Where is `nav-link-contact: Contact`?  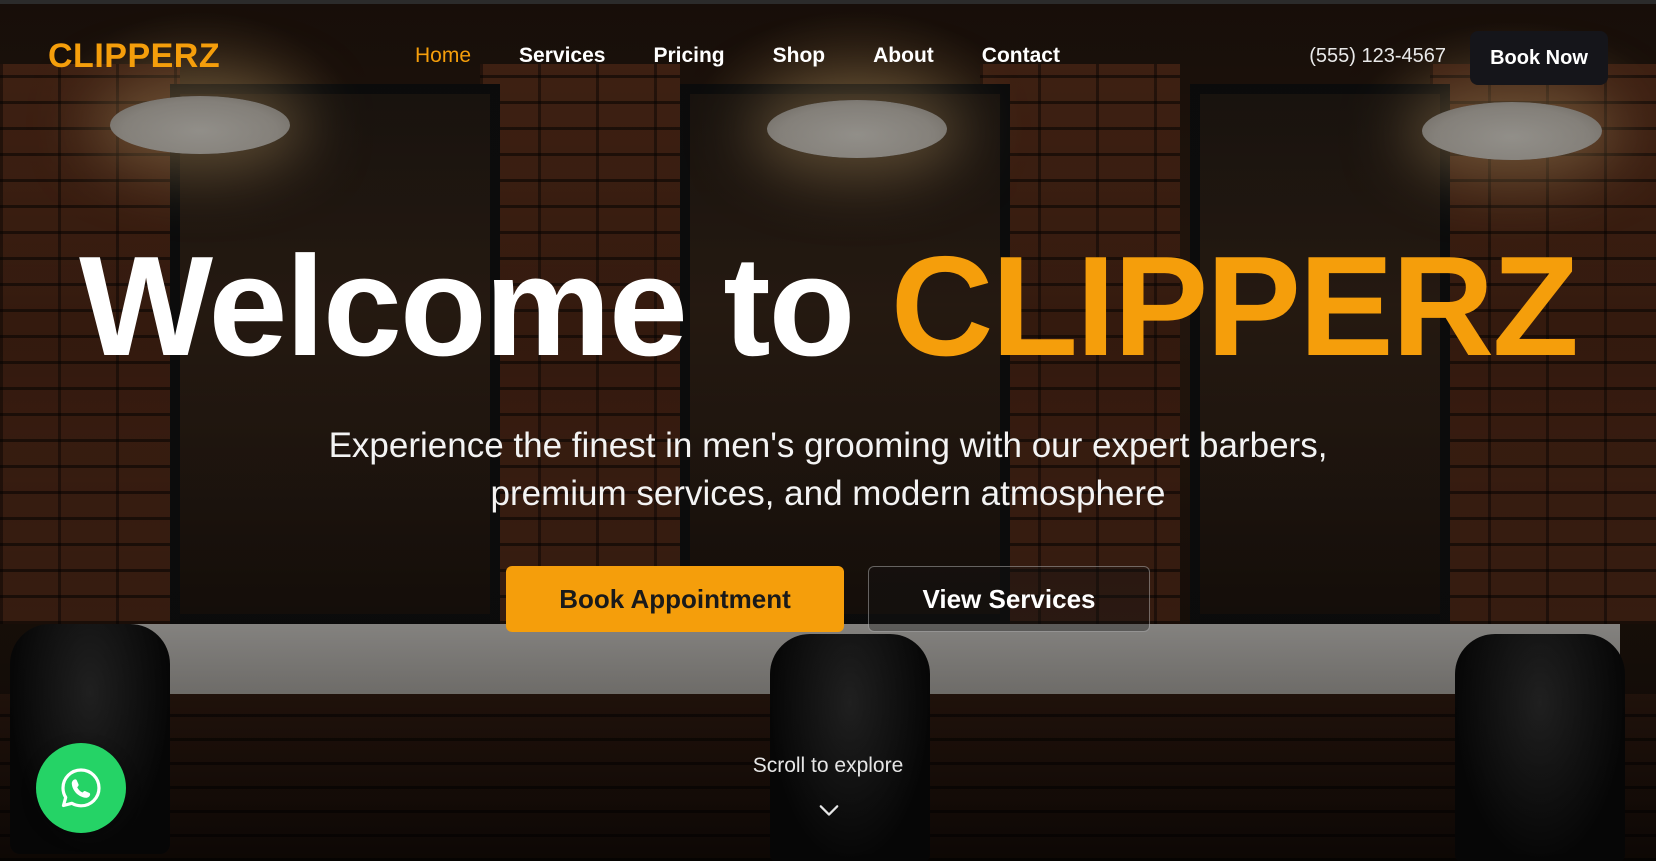 nav-link-contact: Contact is located at coordinates (1021, 56).